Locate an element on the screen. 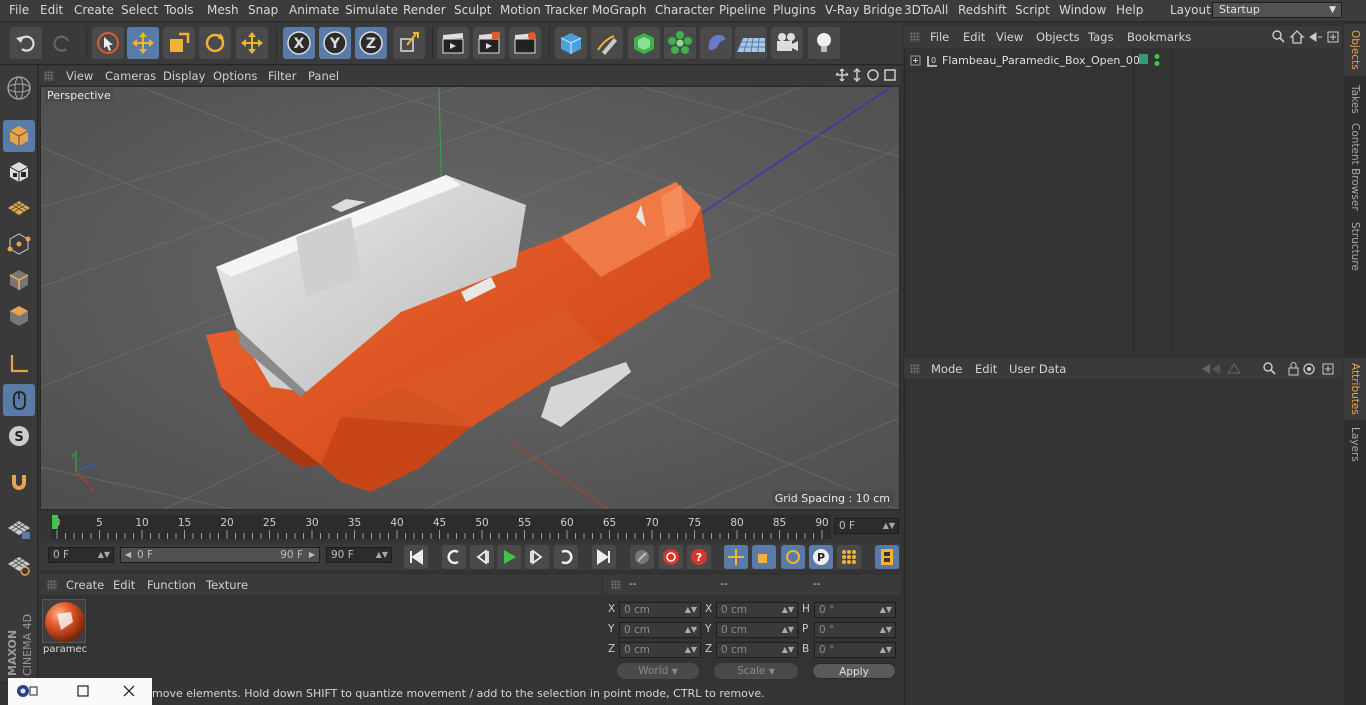  deformer-button is located at coordinates (716, 43).